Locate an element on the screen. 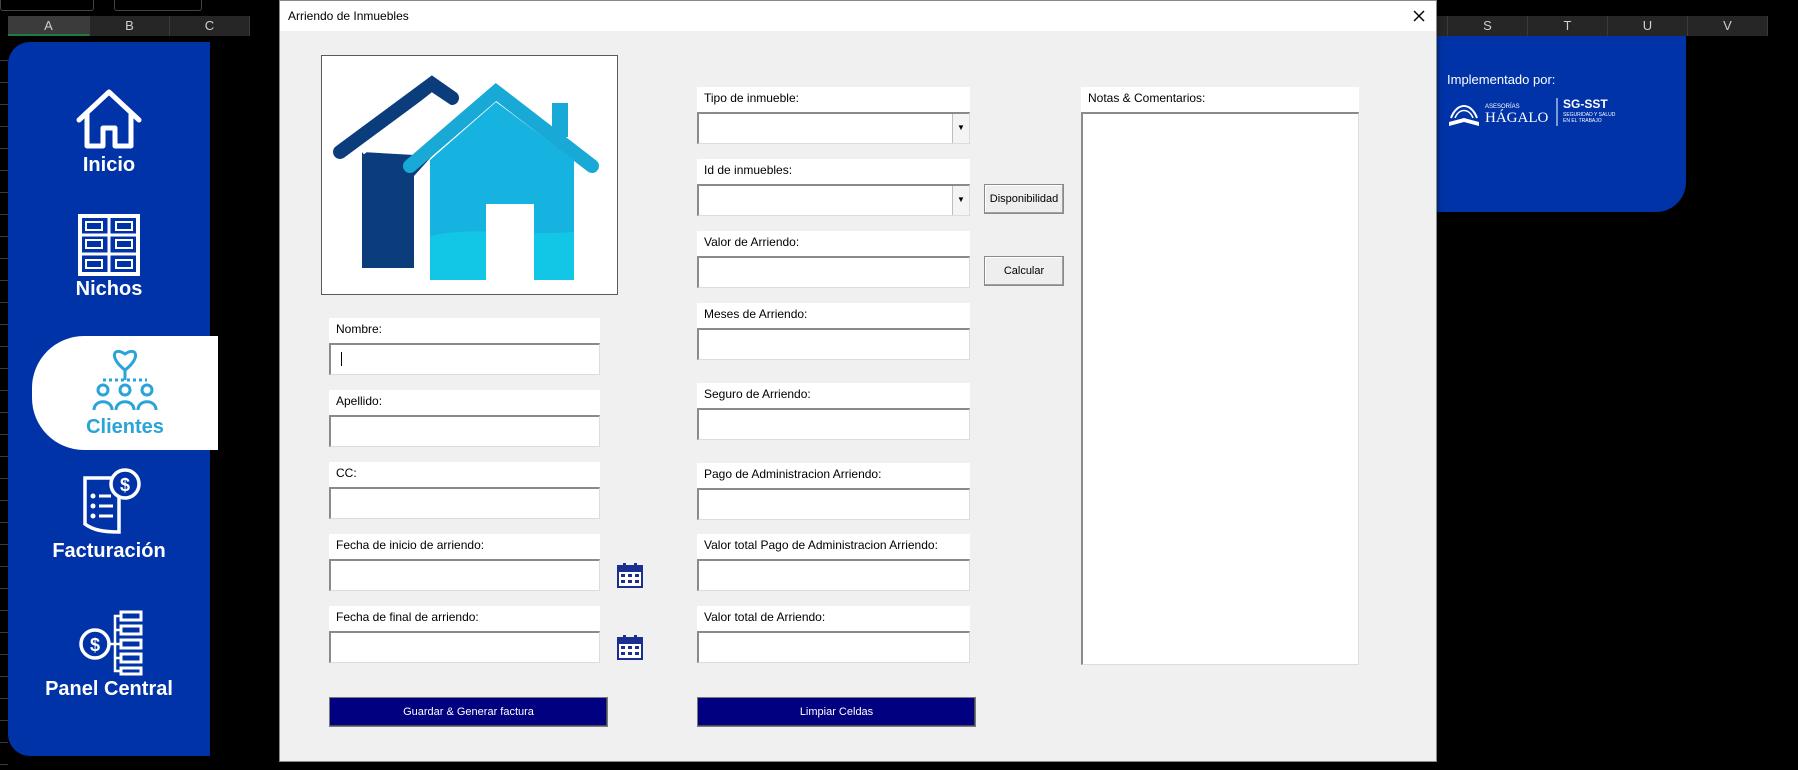 This screenshot has height=770, width=1798. calcular-button: Calcular is located at coordinates (1024, 271).